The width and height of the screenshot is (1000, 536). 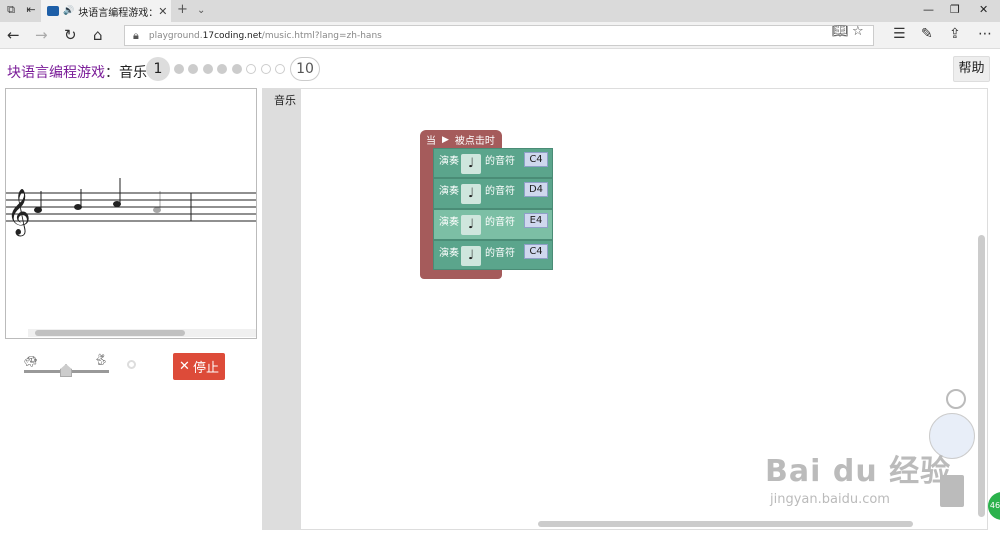 I want to click on tab-title: 块语言编程游戏：音, so click(x=116, y=13).